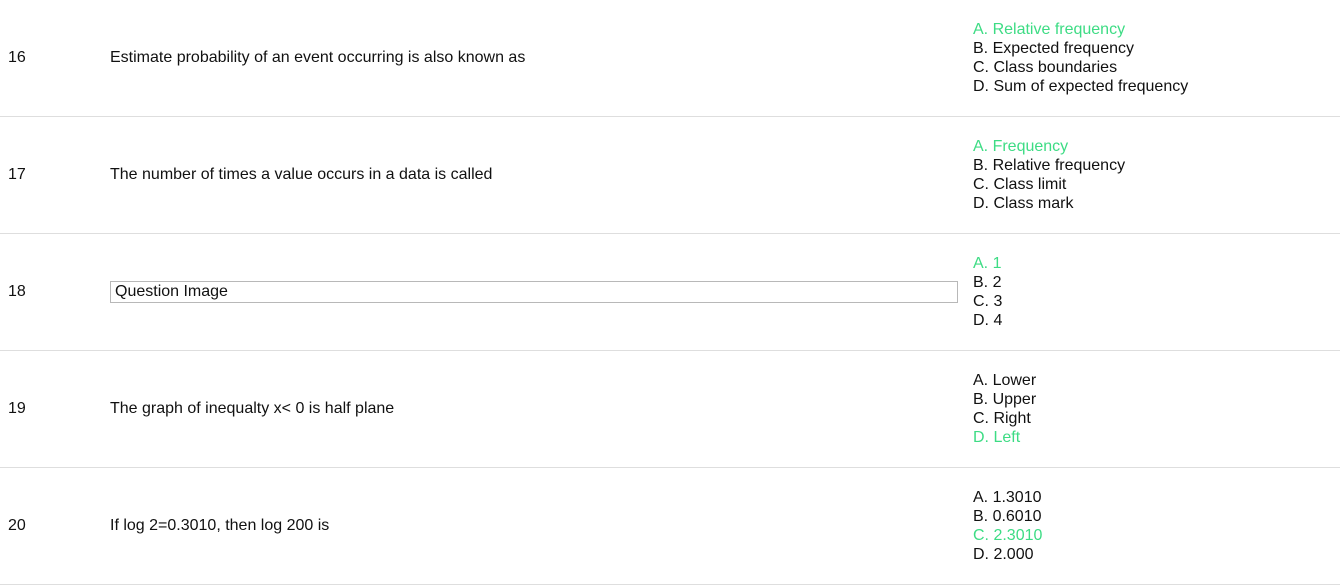  Describe the element at coordinates (17, 408) in the screenshot. I see `question-number: 19` at that location.